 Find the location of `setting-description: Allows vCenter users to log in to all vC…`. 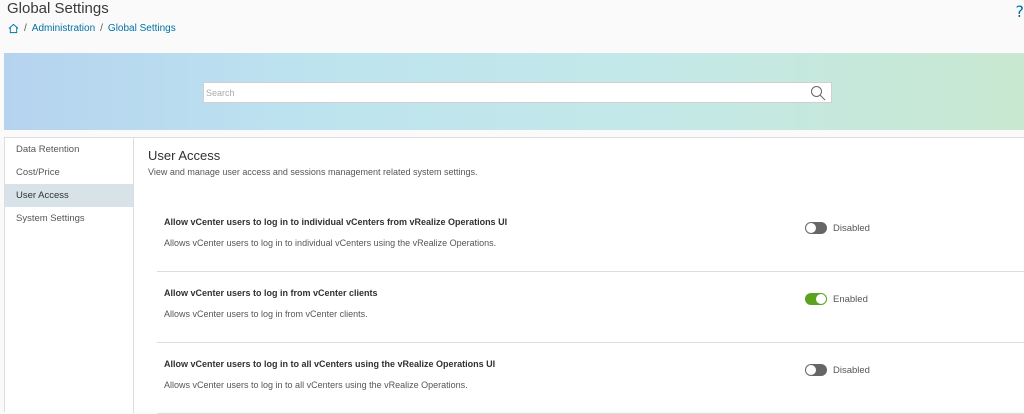

setting-description: Allows vCenter users to log in to all vC… is located at coordinates (316, 385).